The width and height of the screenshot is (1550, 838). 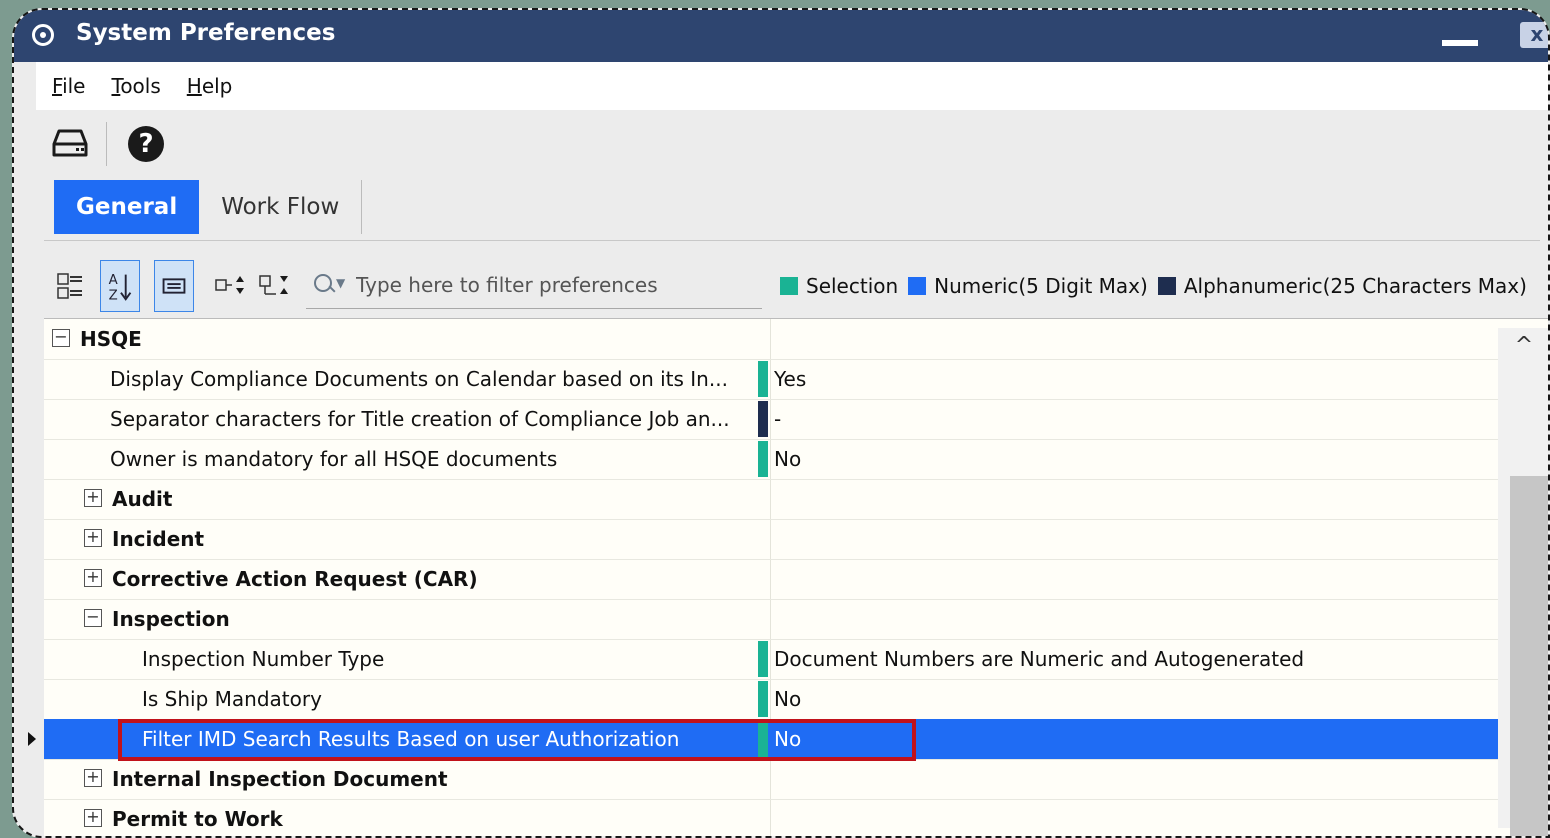 What do you see at coordinates (263, 659) in the screenshot?
I see `preference-name: Inspection Number Type` at bounding box center [263, 659].